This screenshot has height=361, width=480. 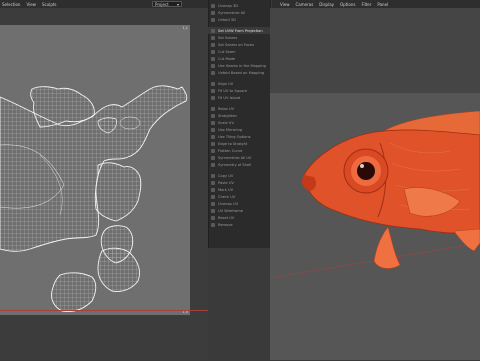 I want to click on tool-item: Flatten Curve, so click(x=239, y=150).